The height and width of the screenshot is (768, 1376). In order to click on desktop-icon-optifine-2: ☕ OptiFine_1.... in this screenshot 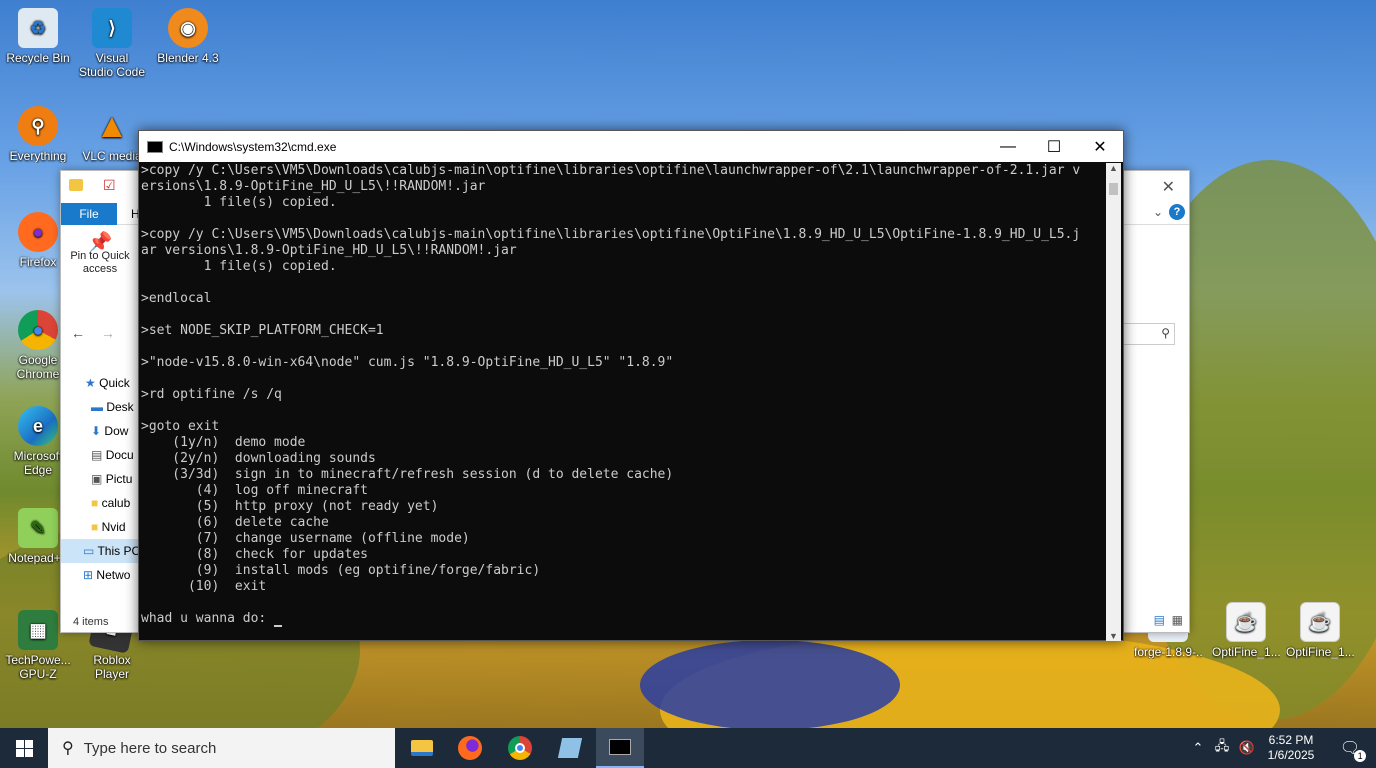, I will do `click(1320, 630)`.